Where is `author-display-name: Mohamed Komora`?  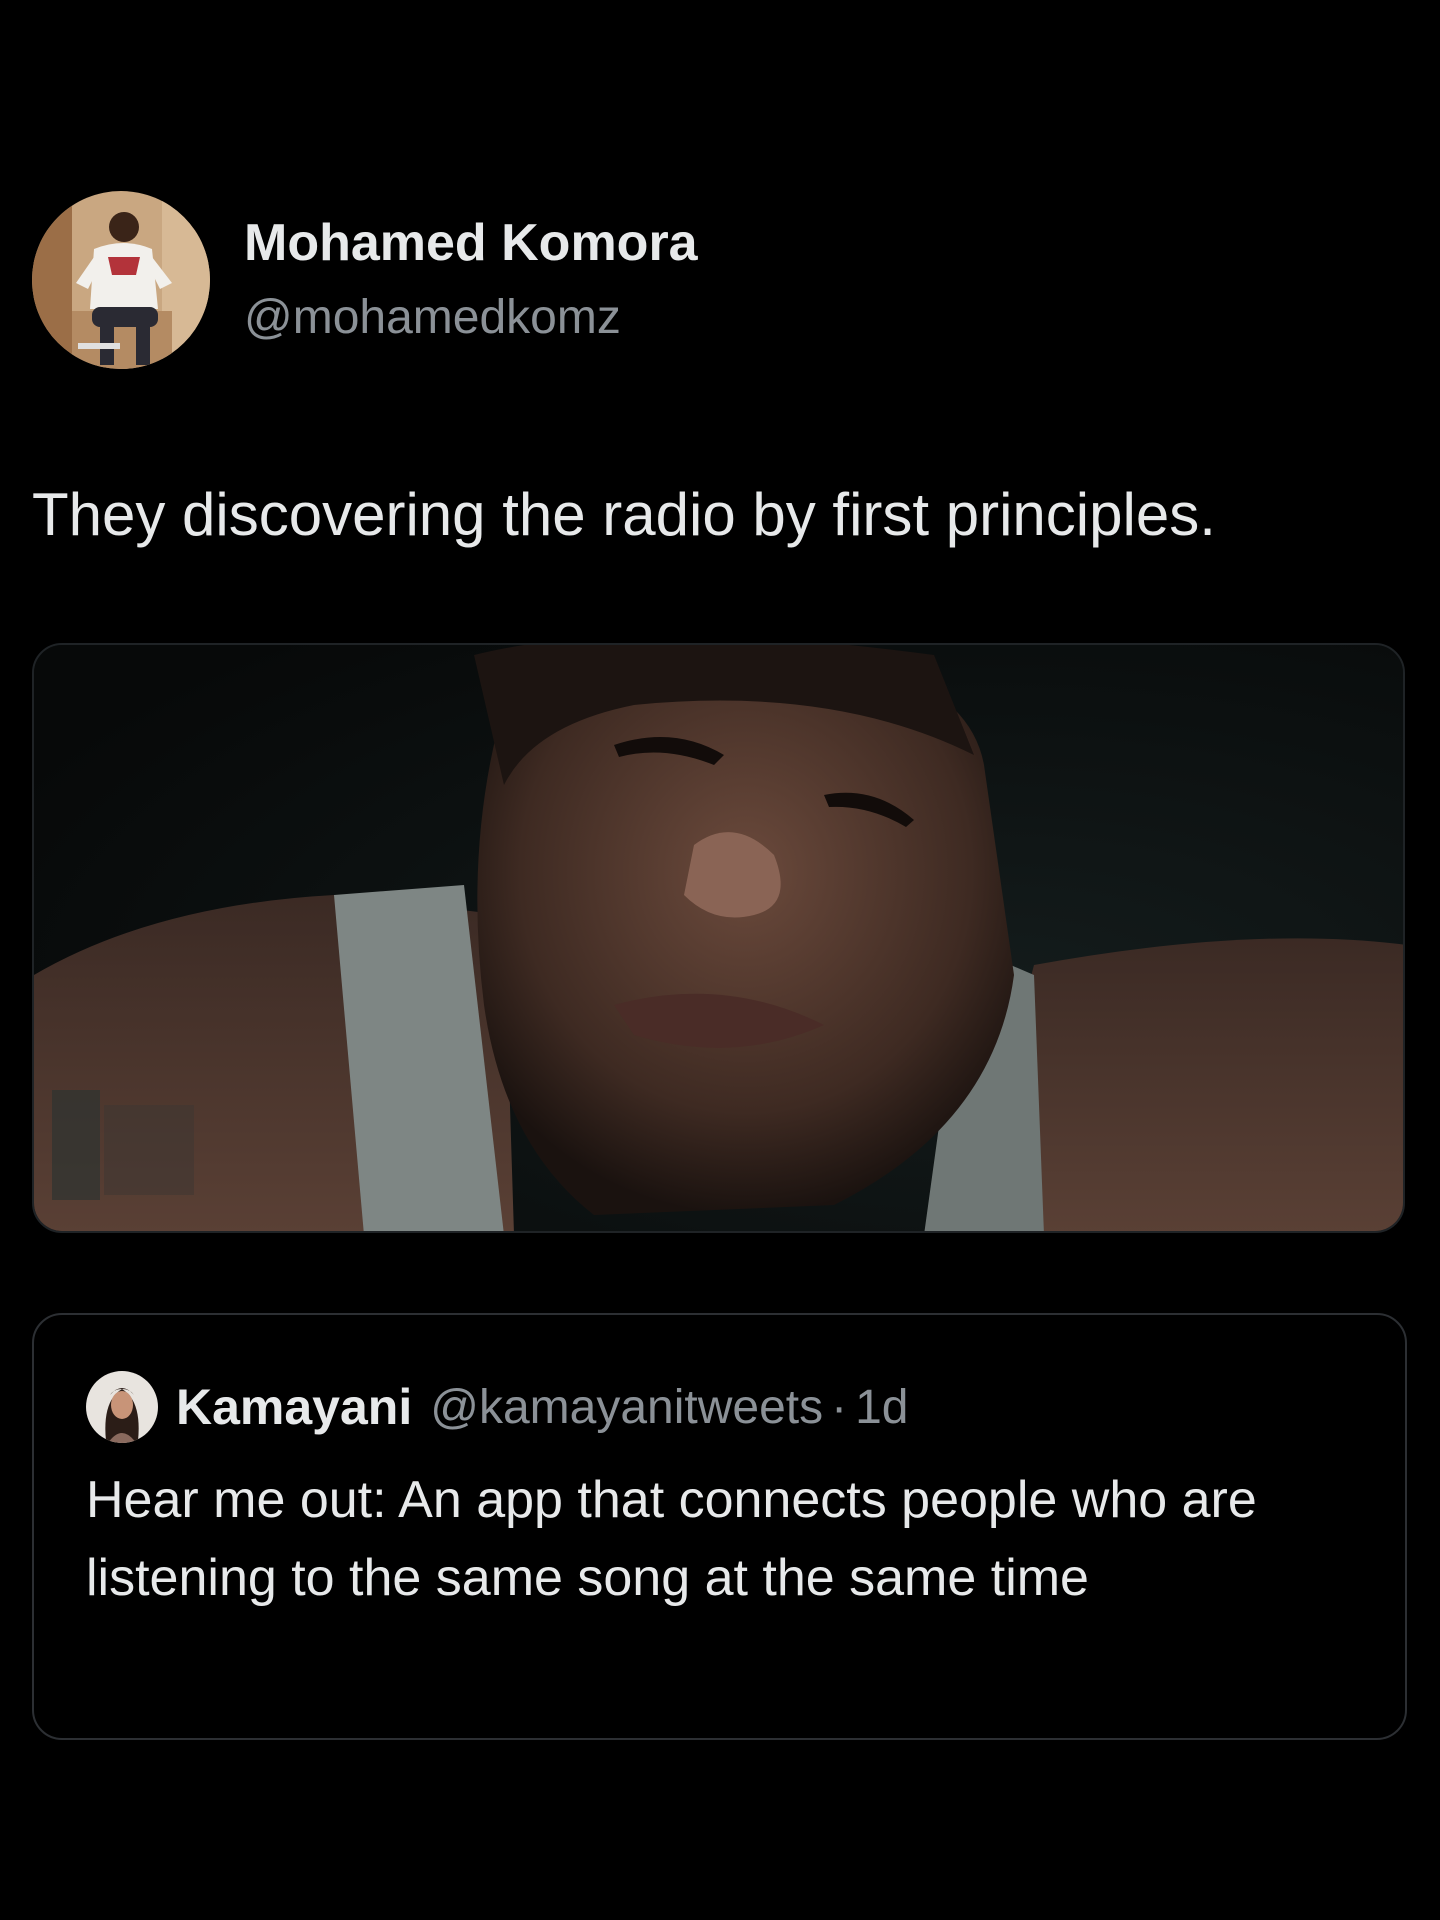
author-display-name: Mohamed Komora is located at coordinates (471, 243).